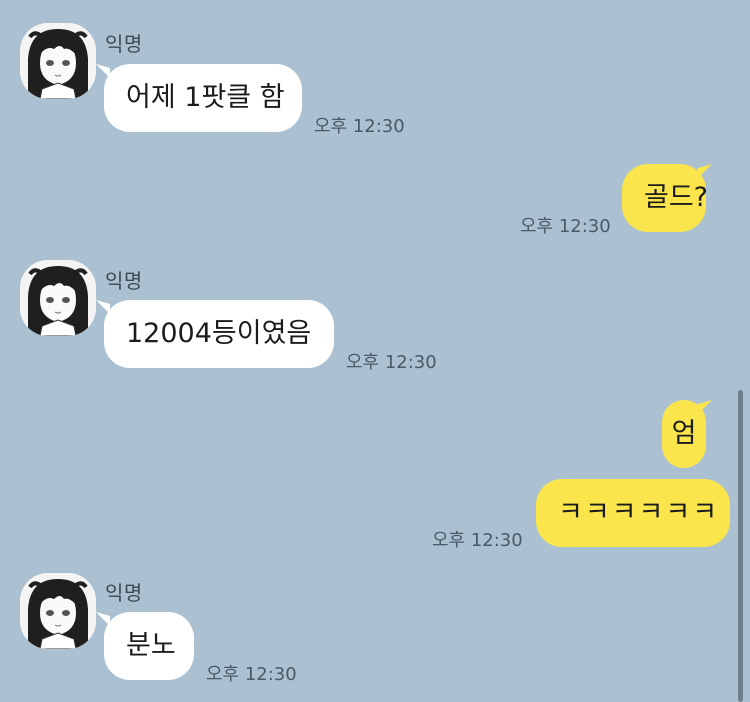 This screenshot has width=750, height=702. Describe the element at coordinates (740, 546) in the screenshot. I see `scrollbar` at that location.